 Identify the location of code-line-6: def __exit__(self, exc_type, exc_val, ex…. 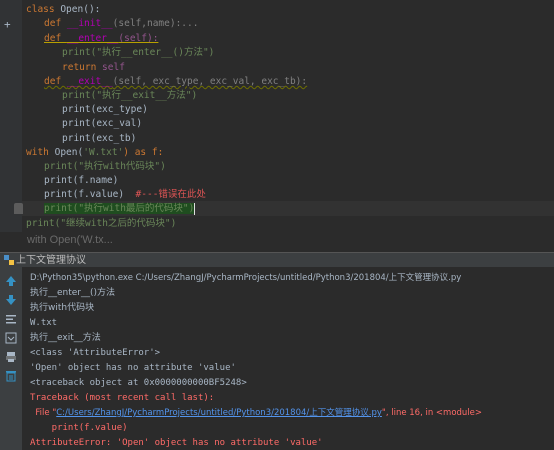
(176, 81).